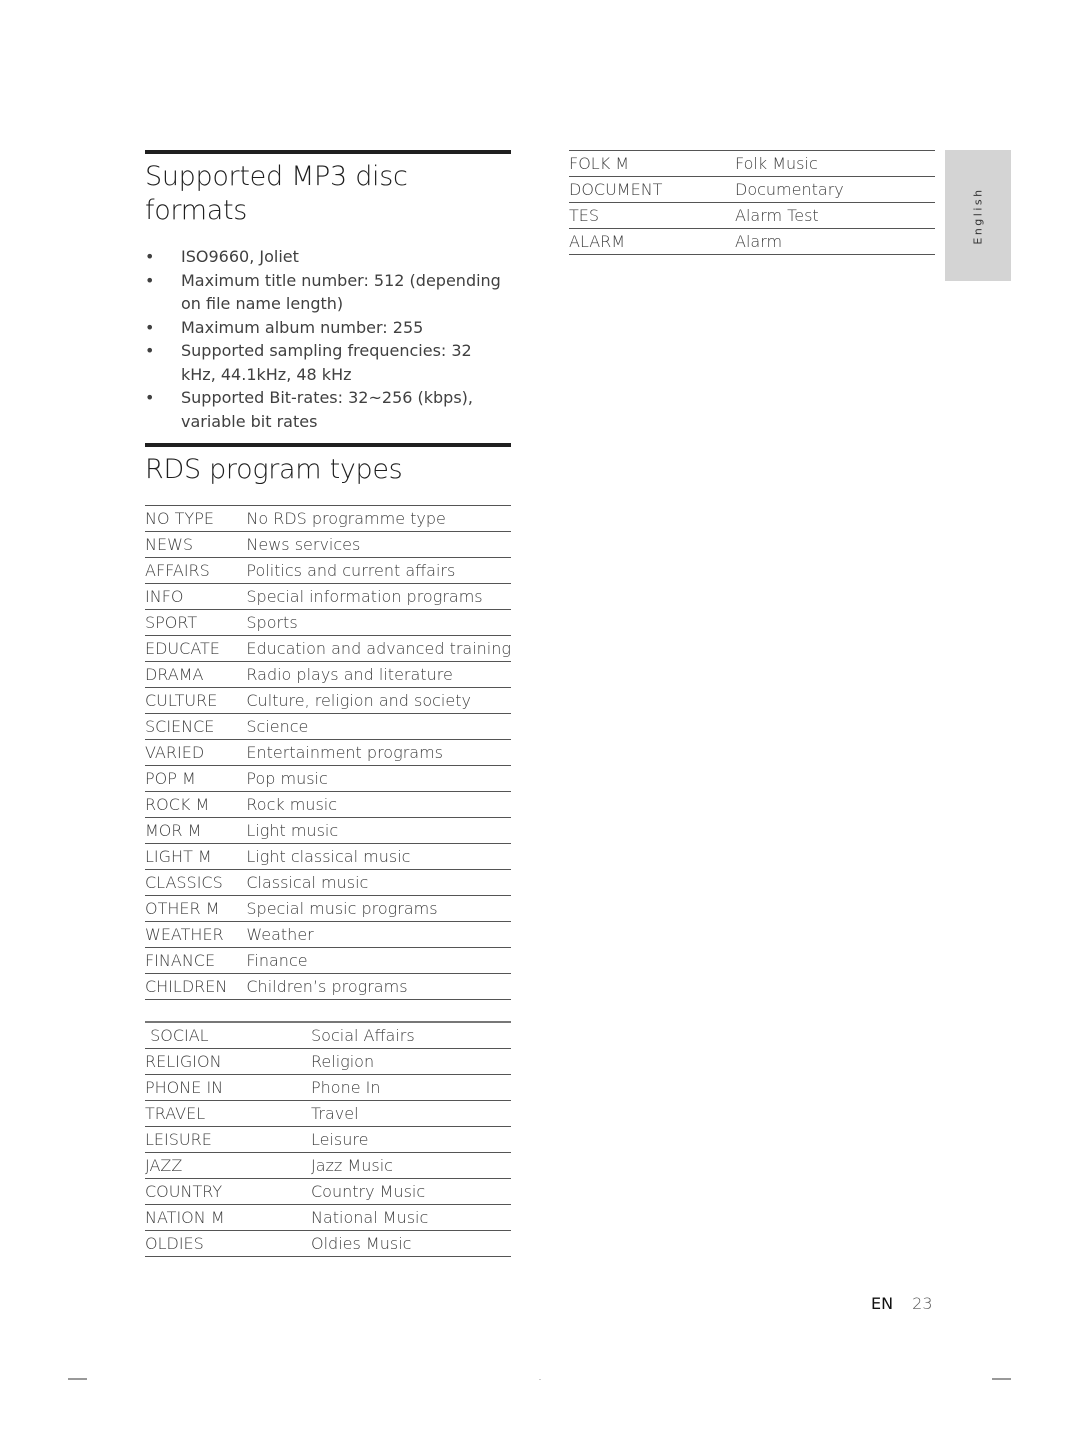  I want to click on table-row: JAZZ Jazz Music, so click(328, 1165).